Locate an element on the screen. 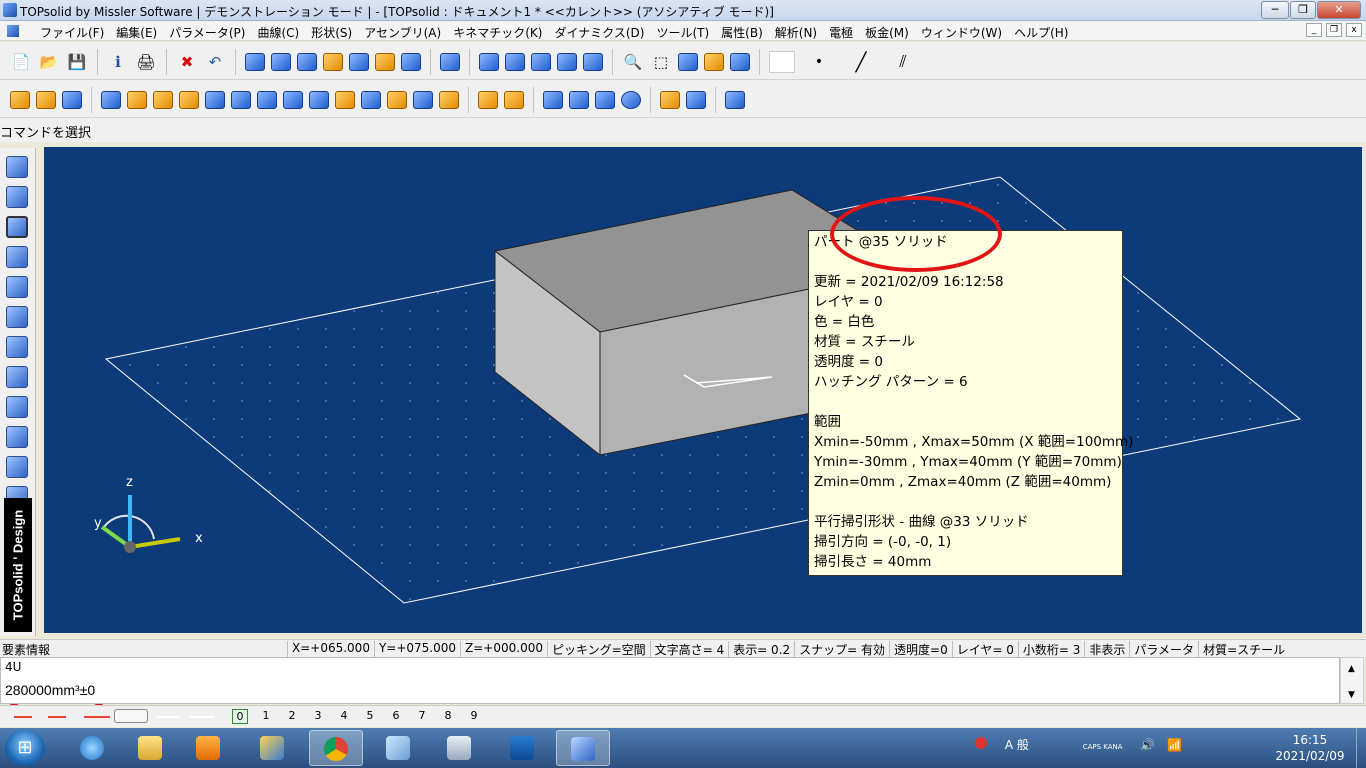  array-icon is located at coordinates (696, 100).